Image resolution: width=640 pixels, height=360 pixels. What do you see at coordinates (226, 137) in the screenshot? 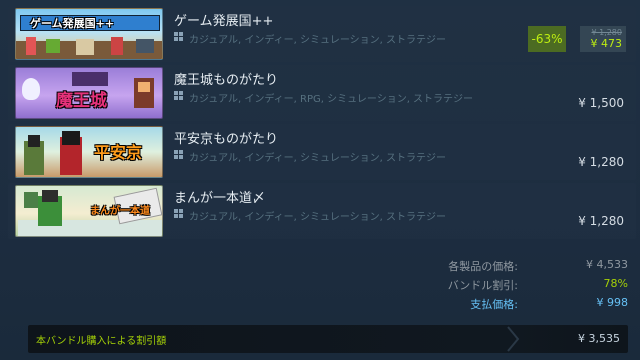
I see `game-title: 平安京ものがたり` at bounding box center [226, 137].